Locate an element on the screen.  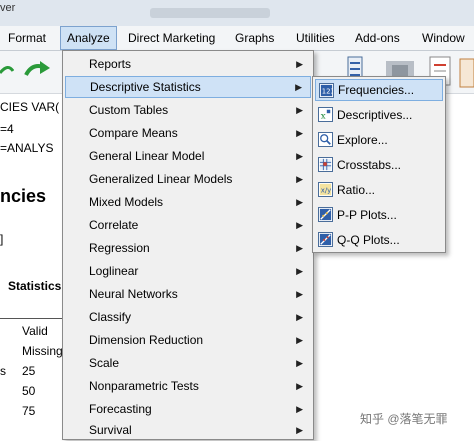
percentile-75: 75 is located at coordinates (29, 411).